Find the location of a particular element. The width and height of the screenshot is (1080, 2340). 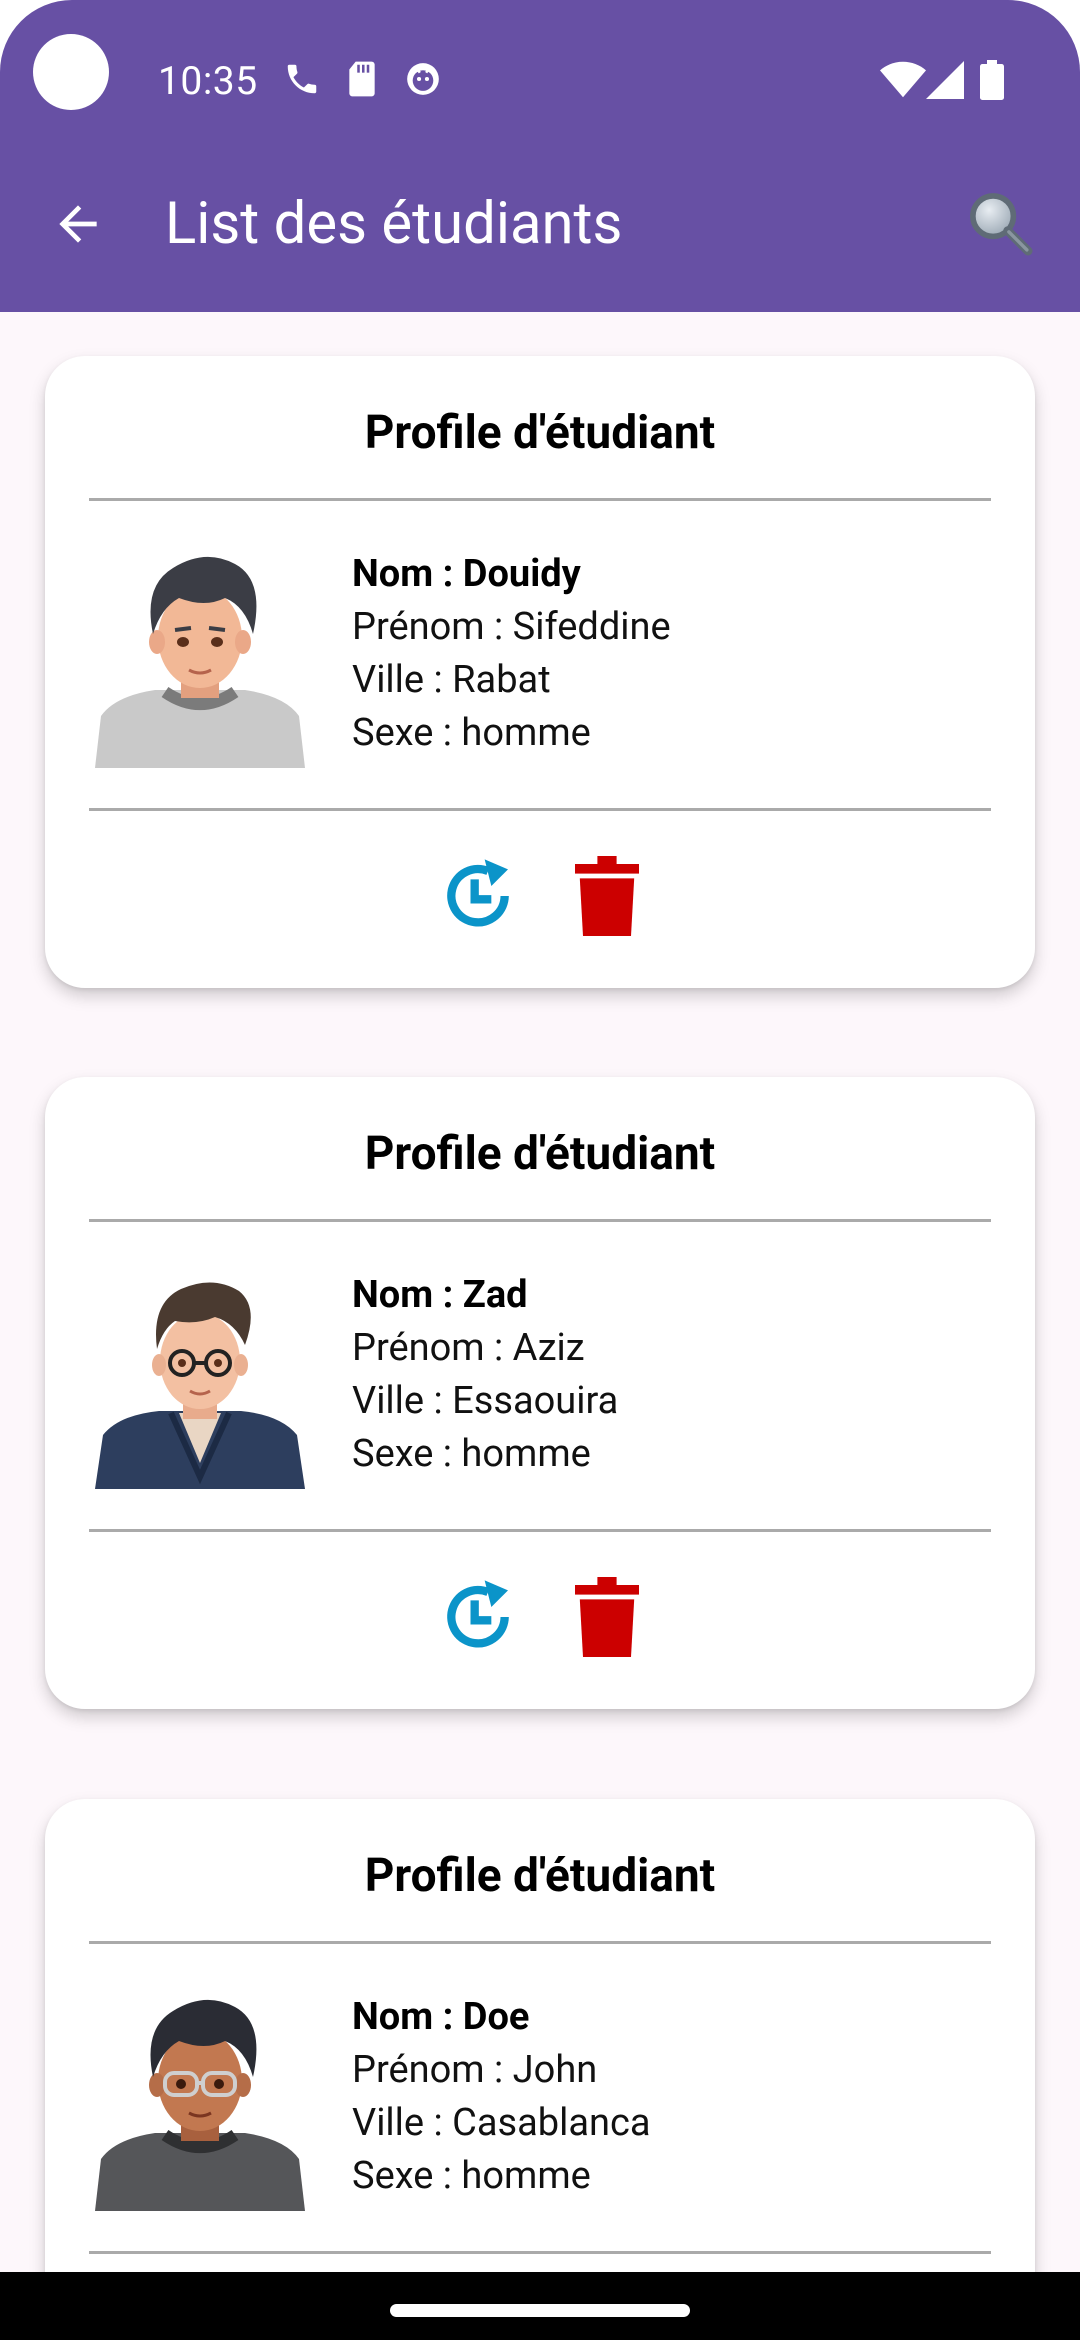

student-ville: Ville : Casablanca is located at coordinates (501, 2123).